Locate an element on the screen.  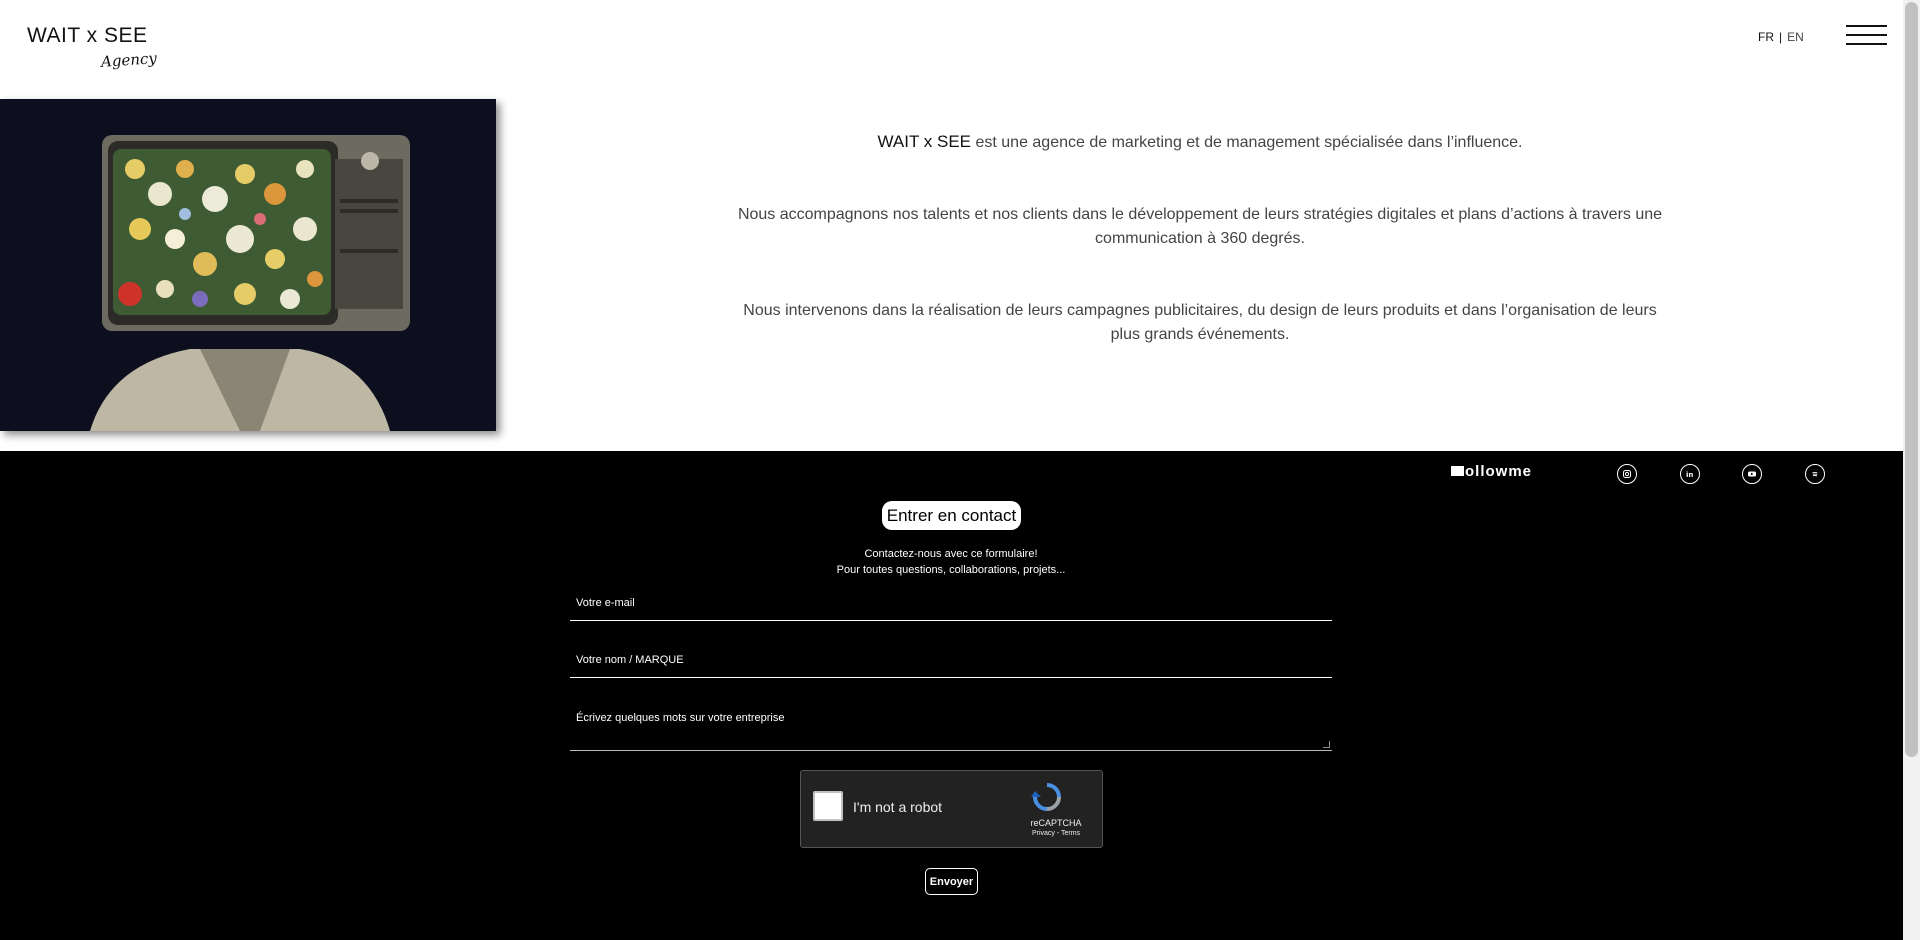
linkedin-icon: in is located at coordinates (1690, 474).